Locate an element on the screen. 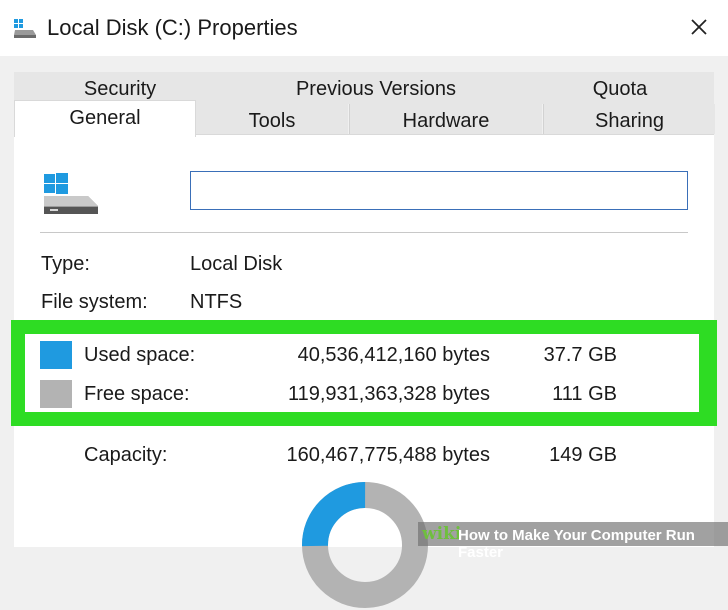 This screenshot has height=610, width=728. free-space-gb: 111 GB is located at coordinates (584, 394).